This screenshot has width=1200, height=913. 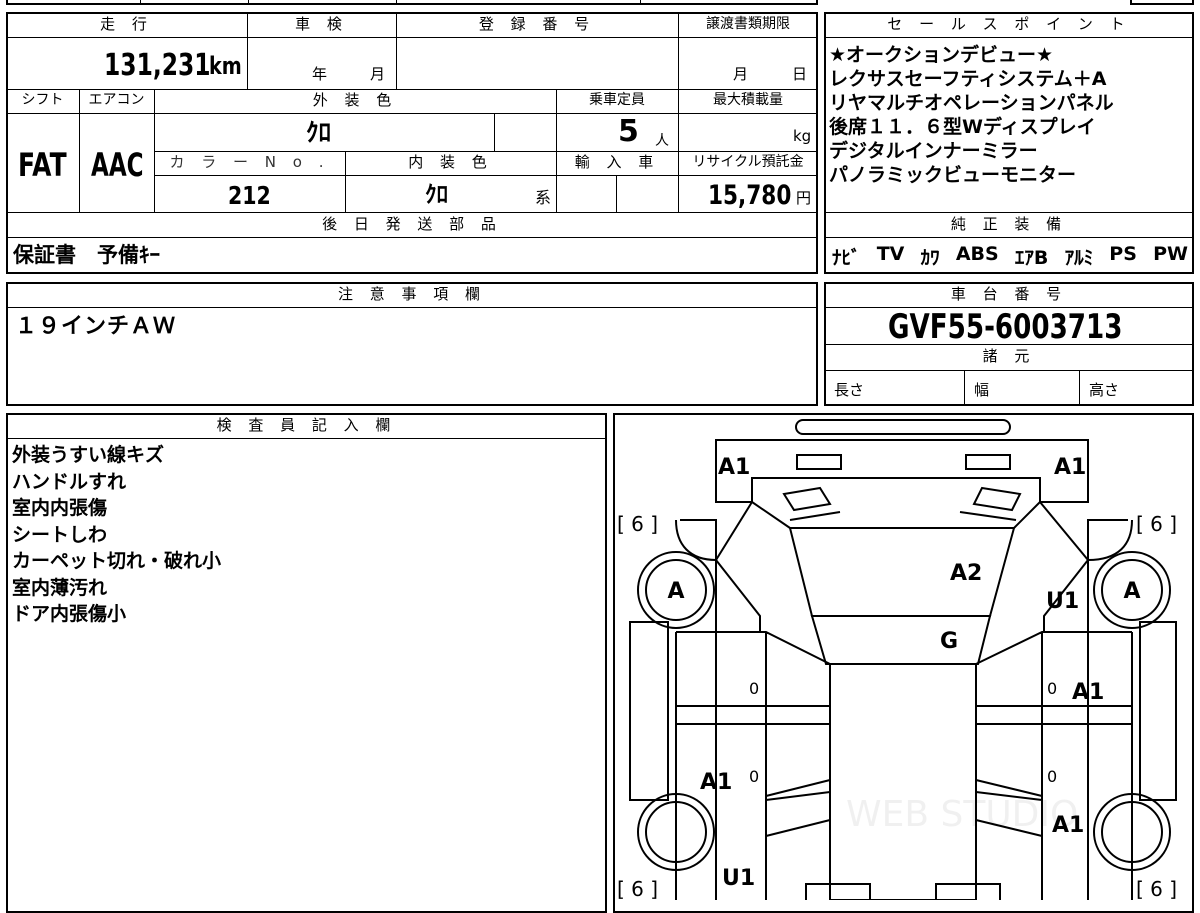 What do you see at coordinates (617, 100) in the screenshot?
I see `capacity-label: 乗車定員` at bounding box center [617, 100].